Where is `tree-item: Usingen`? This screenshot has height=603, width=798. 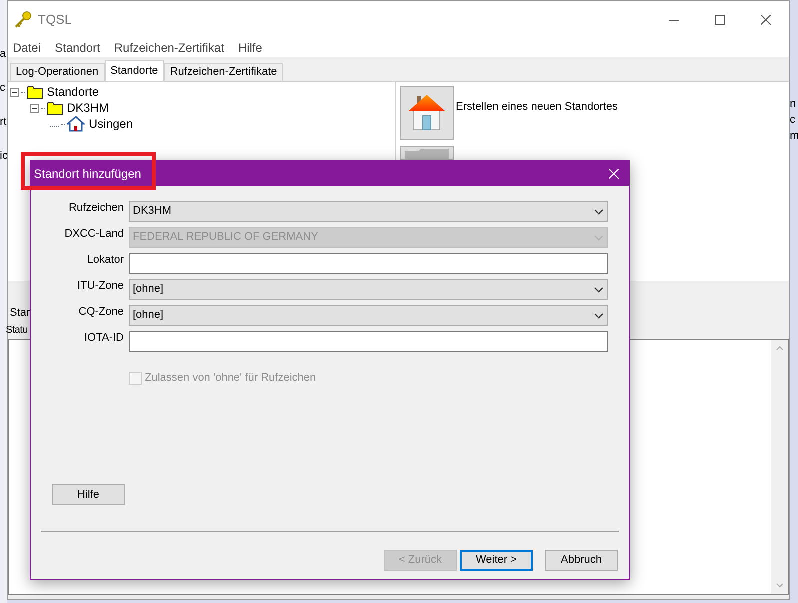
tree-item: Usingen is located at coordinates (110, 124).